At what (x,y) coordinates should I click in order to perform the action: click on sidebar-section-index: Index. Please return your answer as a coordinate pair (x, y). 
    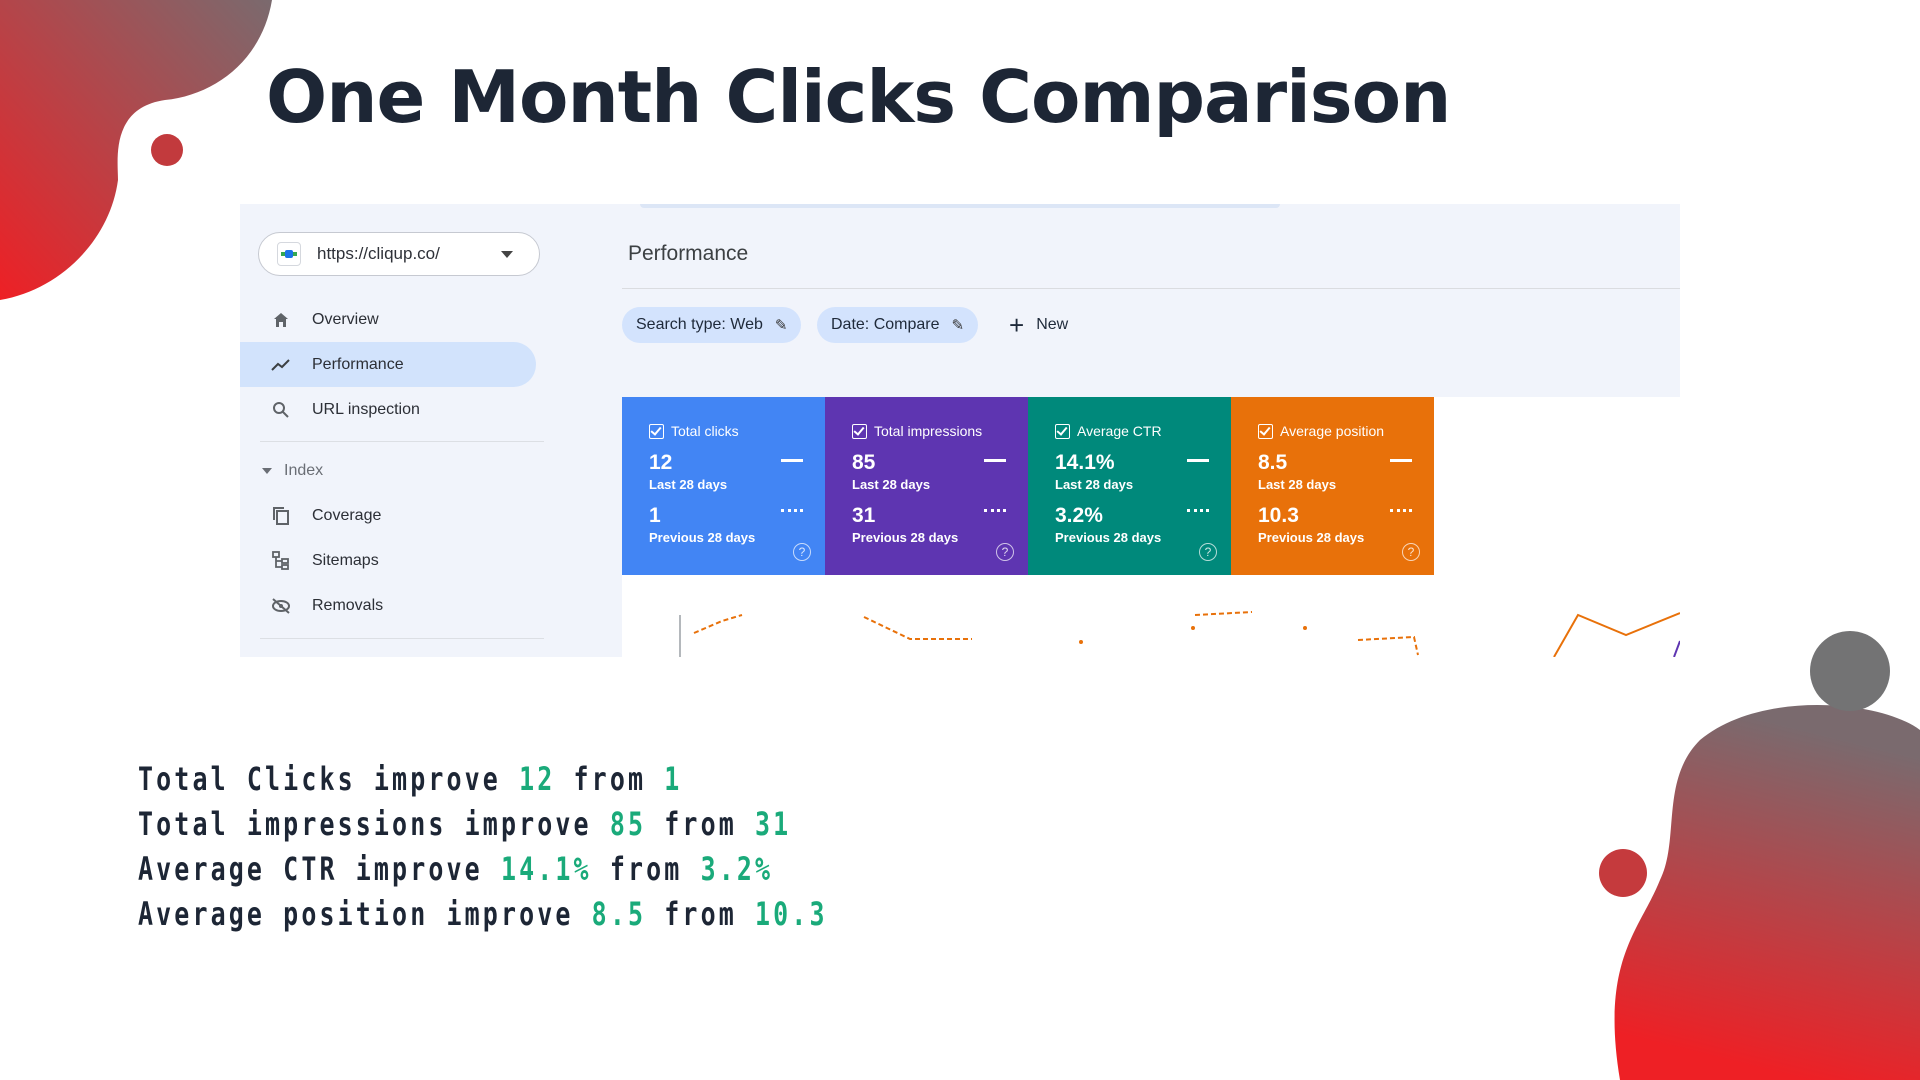
    Looking at the image, I should click on (292, 471).